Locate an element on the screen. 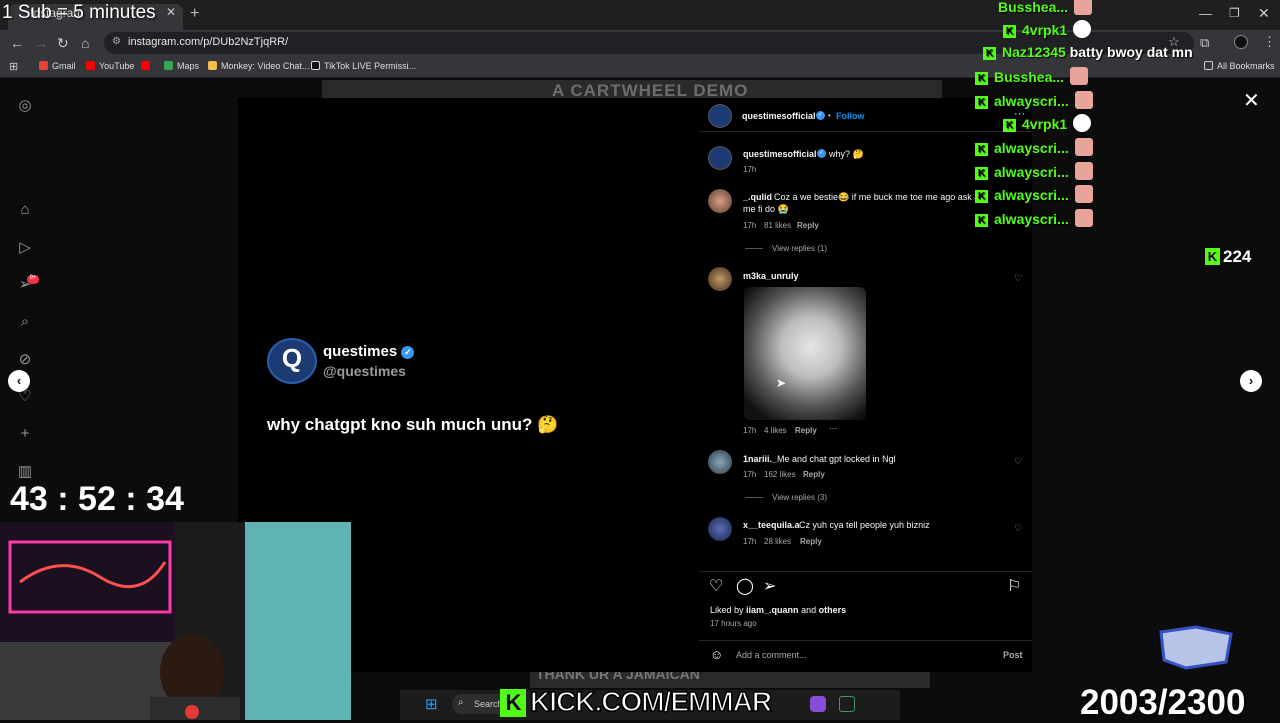  author-avatar is located at coordinates (720, 116).